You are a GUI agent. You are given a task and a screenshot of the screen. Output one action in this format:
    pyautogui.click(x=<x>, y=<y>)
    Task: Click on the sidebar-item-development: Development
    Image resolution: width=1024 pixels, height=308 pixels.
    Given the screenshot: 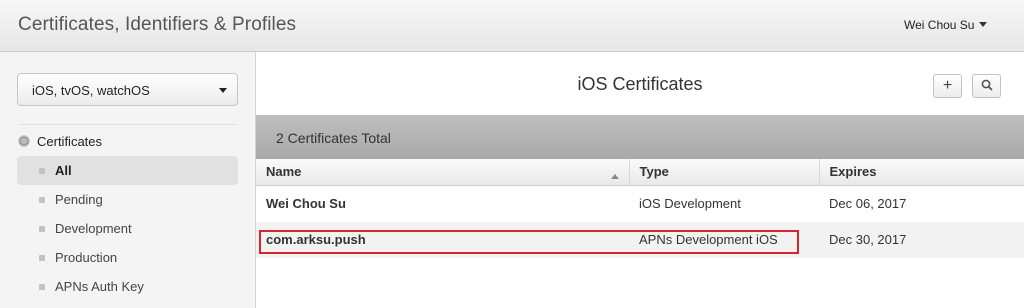 What is the action you would take?
    pyautogui.click(x=127, y=228)
    